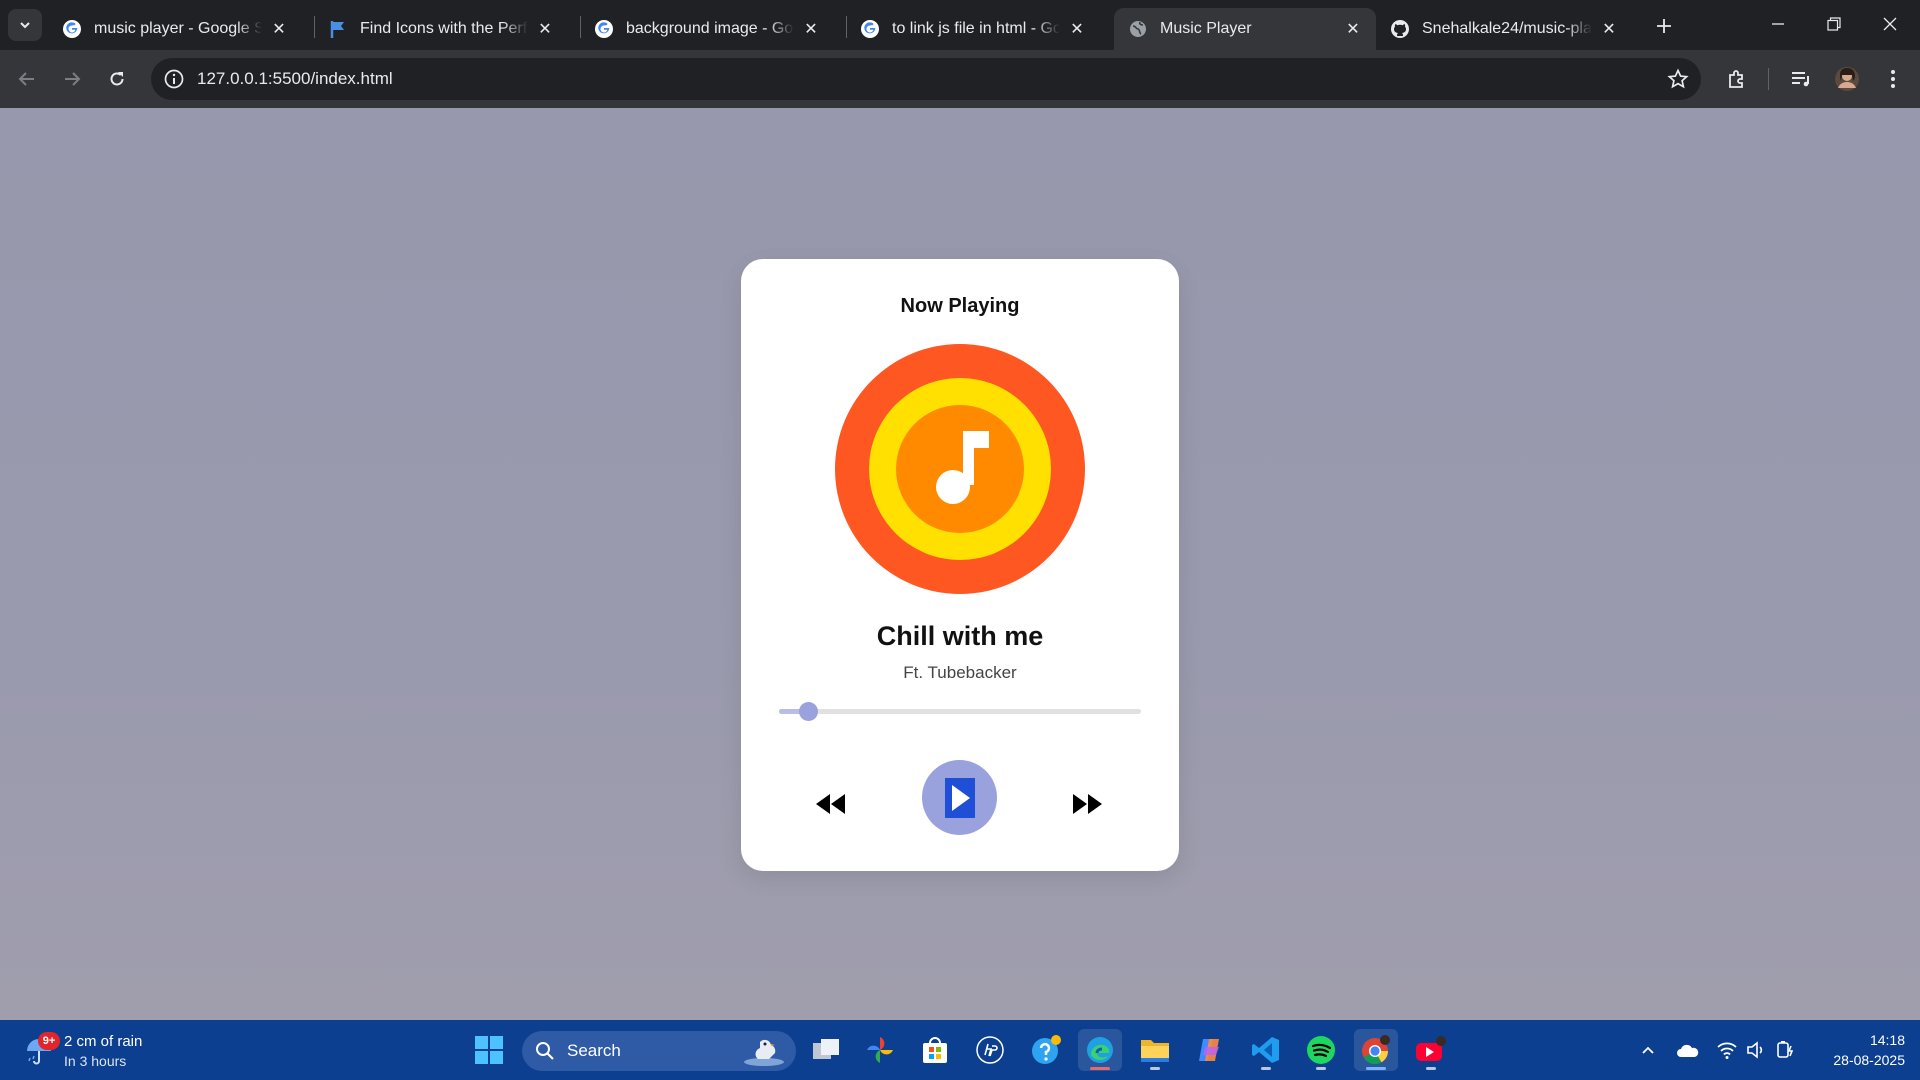  I want to click on url-text: 127.0.0.1:5500/index.html, so click(295, 79).